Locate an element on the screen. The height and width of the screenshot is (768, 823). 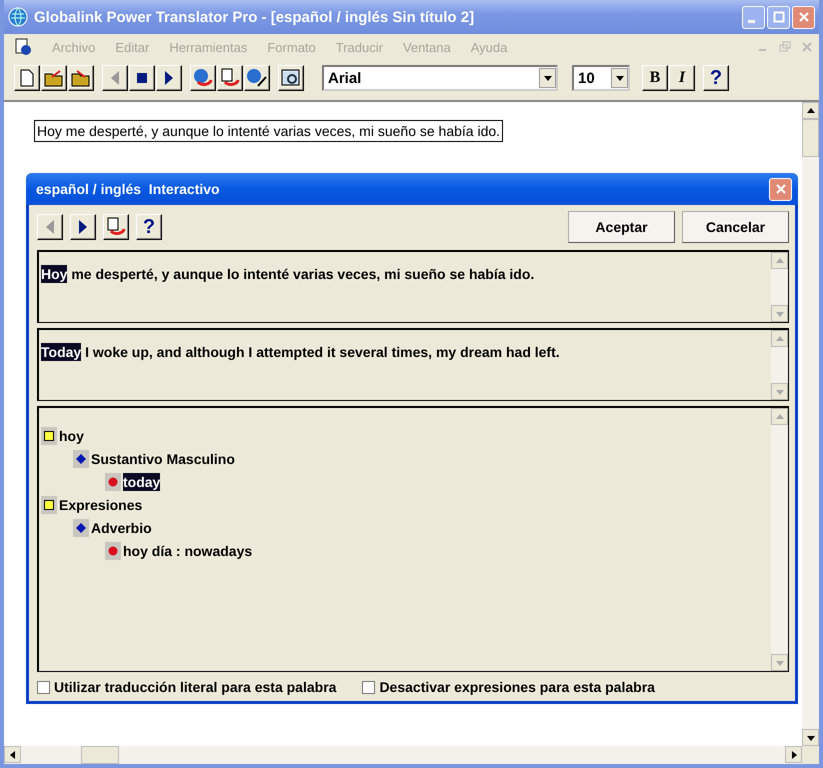
document-icon is located at coordinates (23, 47).